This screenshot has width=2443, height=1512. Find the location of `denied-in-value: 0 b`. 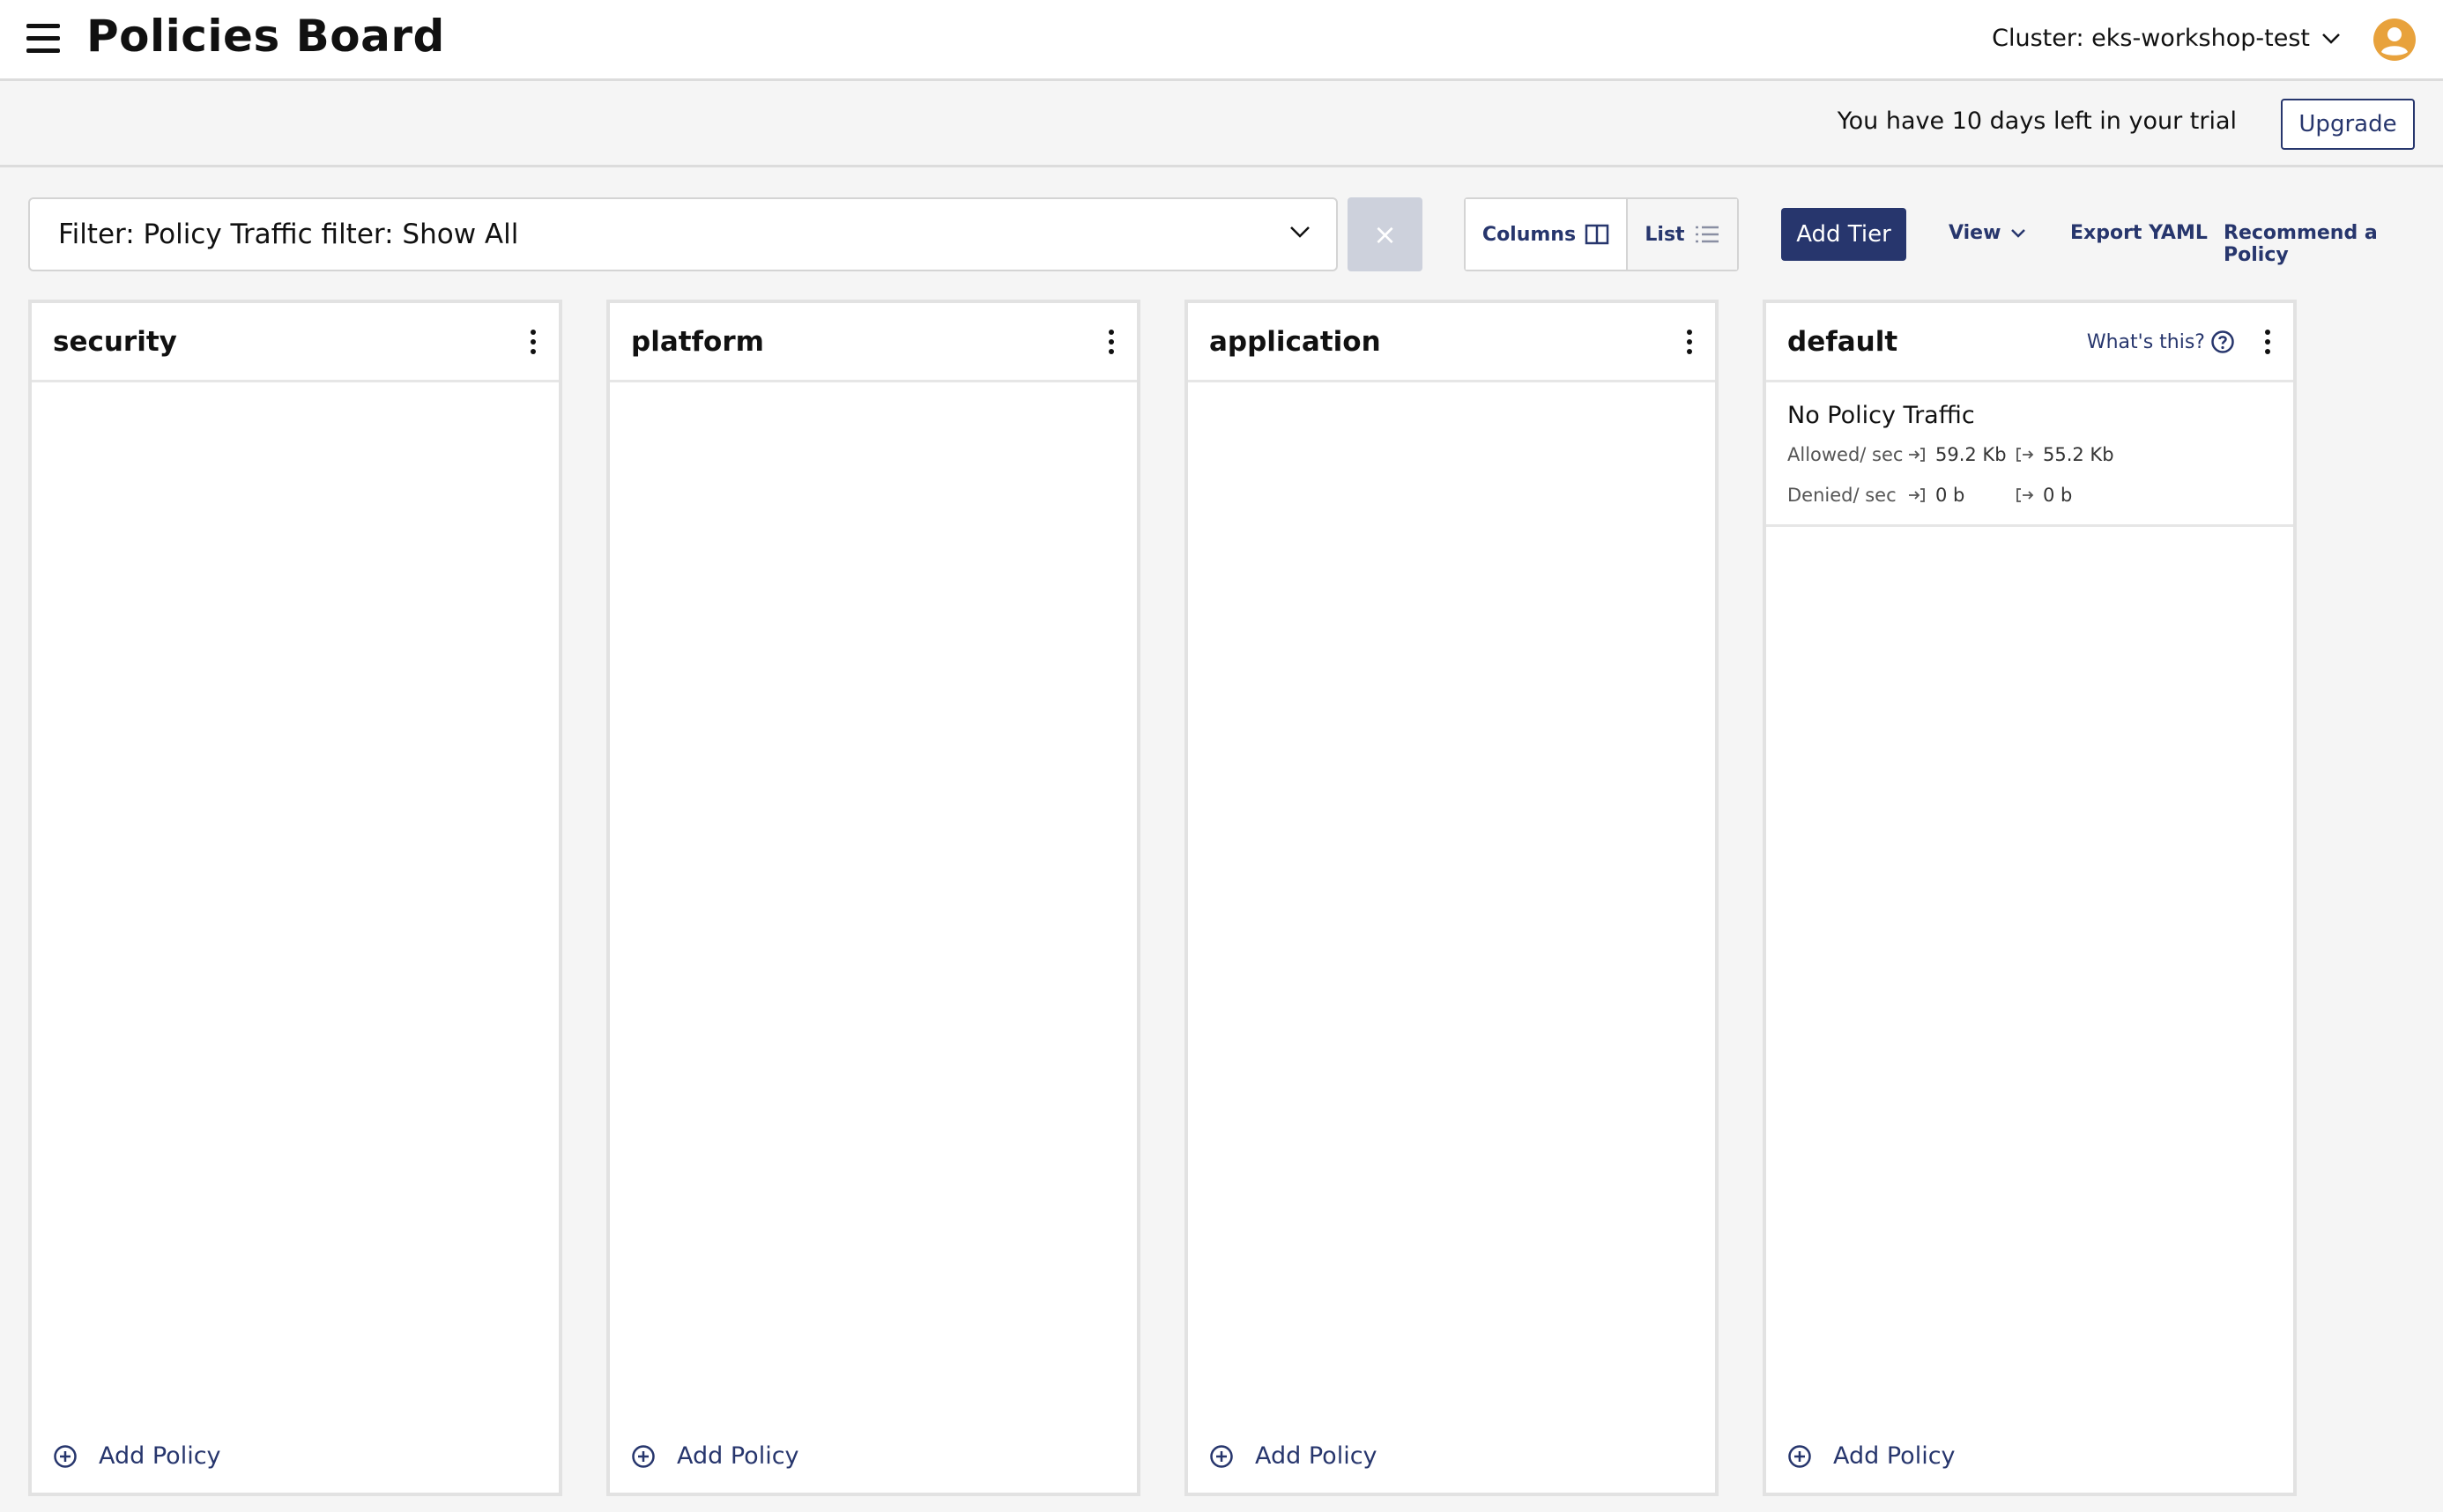

denied-in-value: 0 b is located at coordinates (1935, 495).